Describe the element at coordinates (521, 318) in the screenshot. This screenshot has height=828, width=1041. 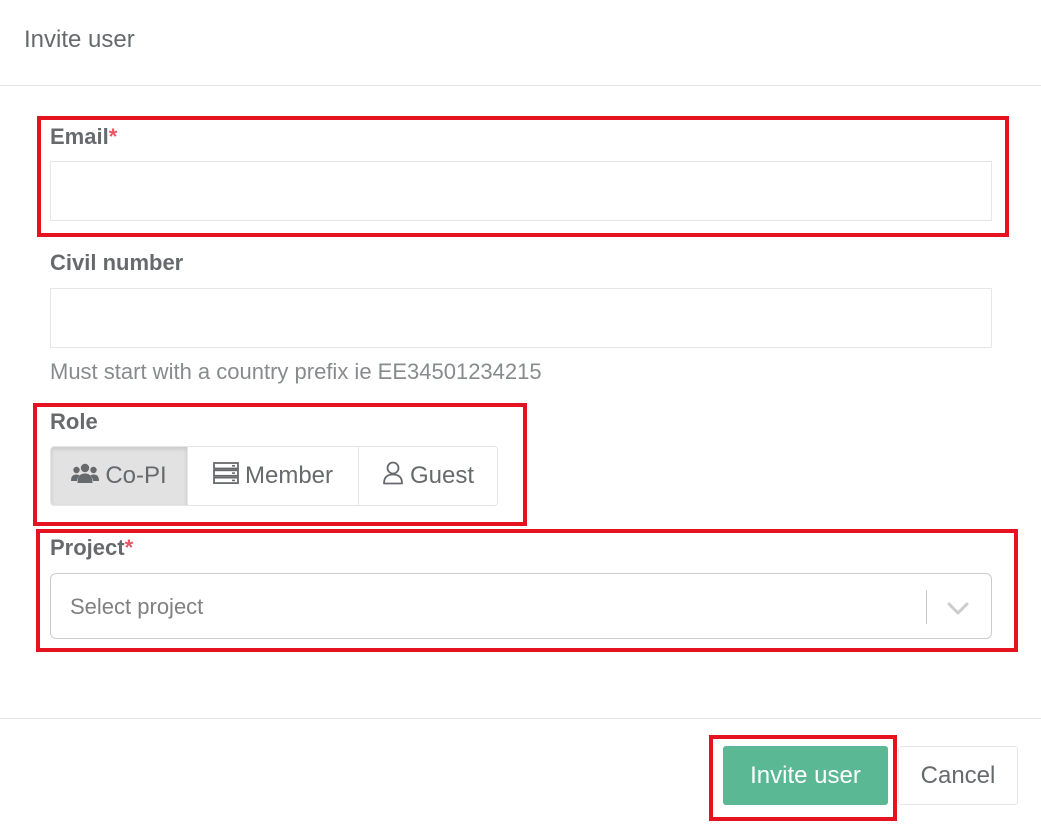
I see `civil-number-input` at that location.